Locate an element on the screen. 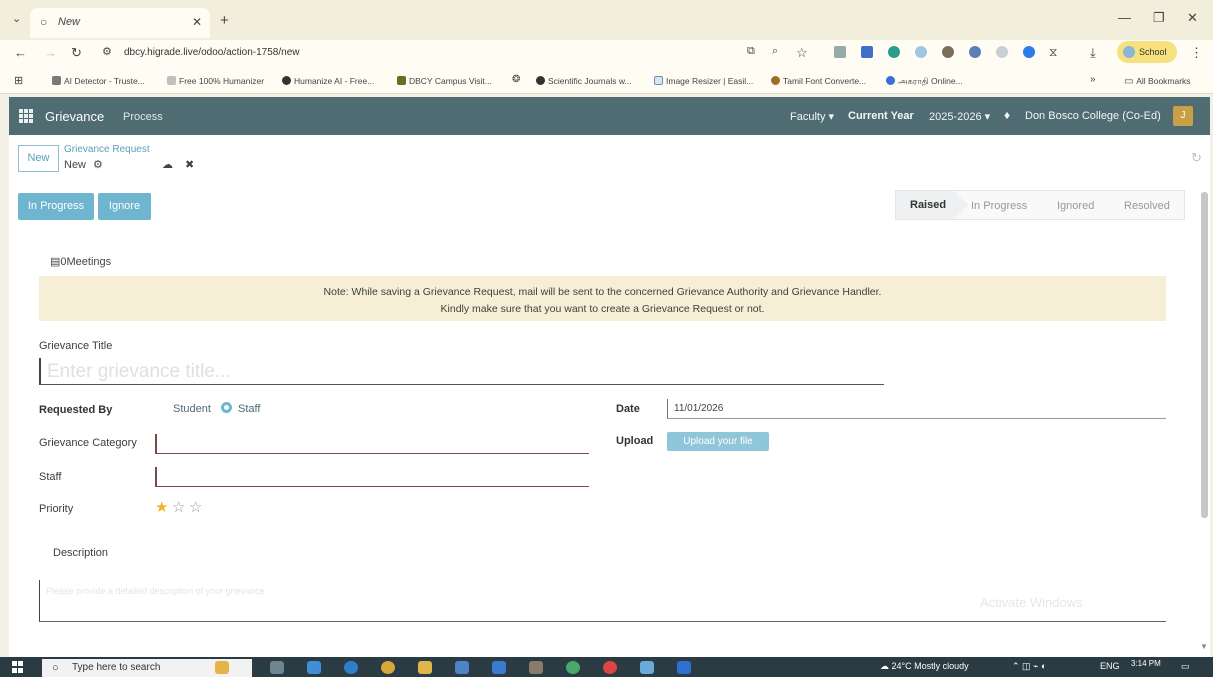 The image size is (1213, 677). more-bookmarks-icon: » is located at coordinates (1093, 79).